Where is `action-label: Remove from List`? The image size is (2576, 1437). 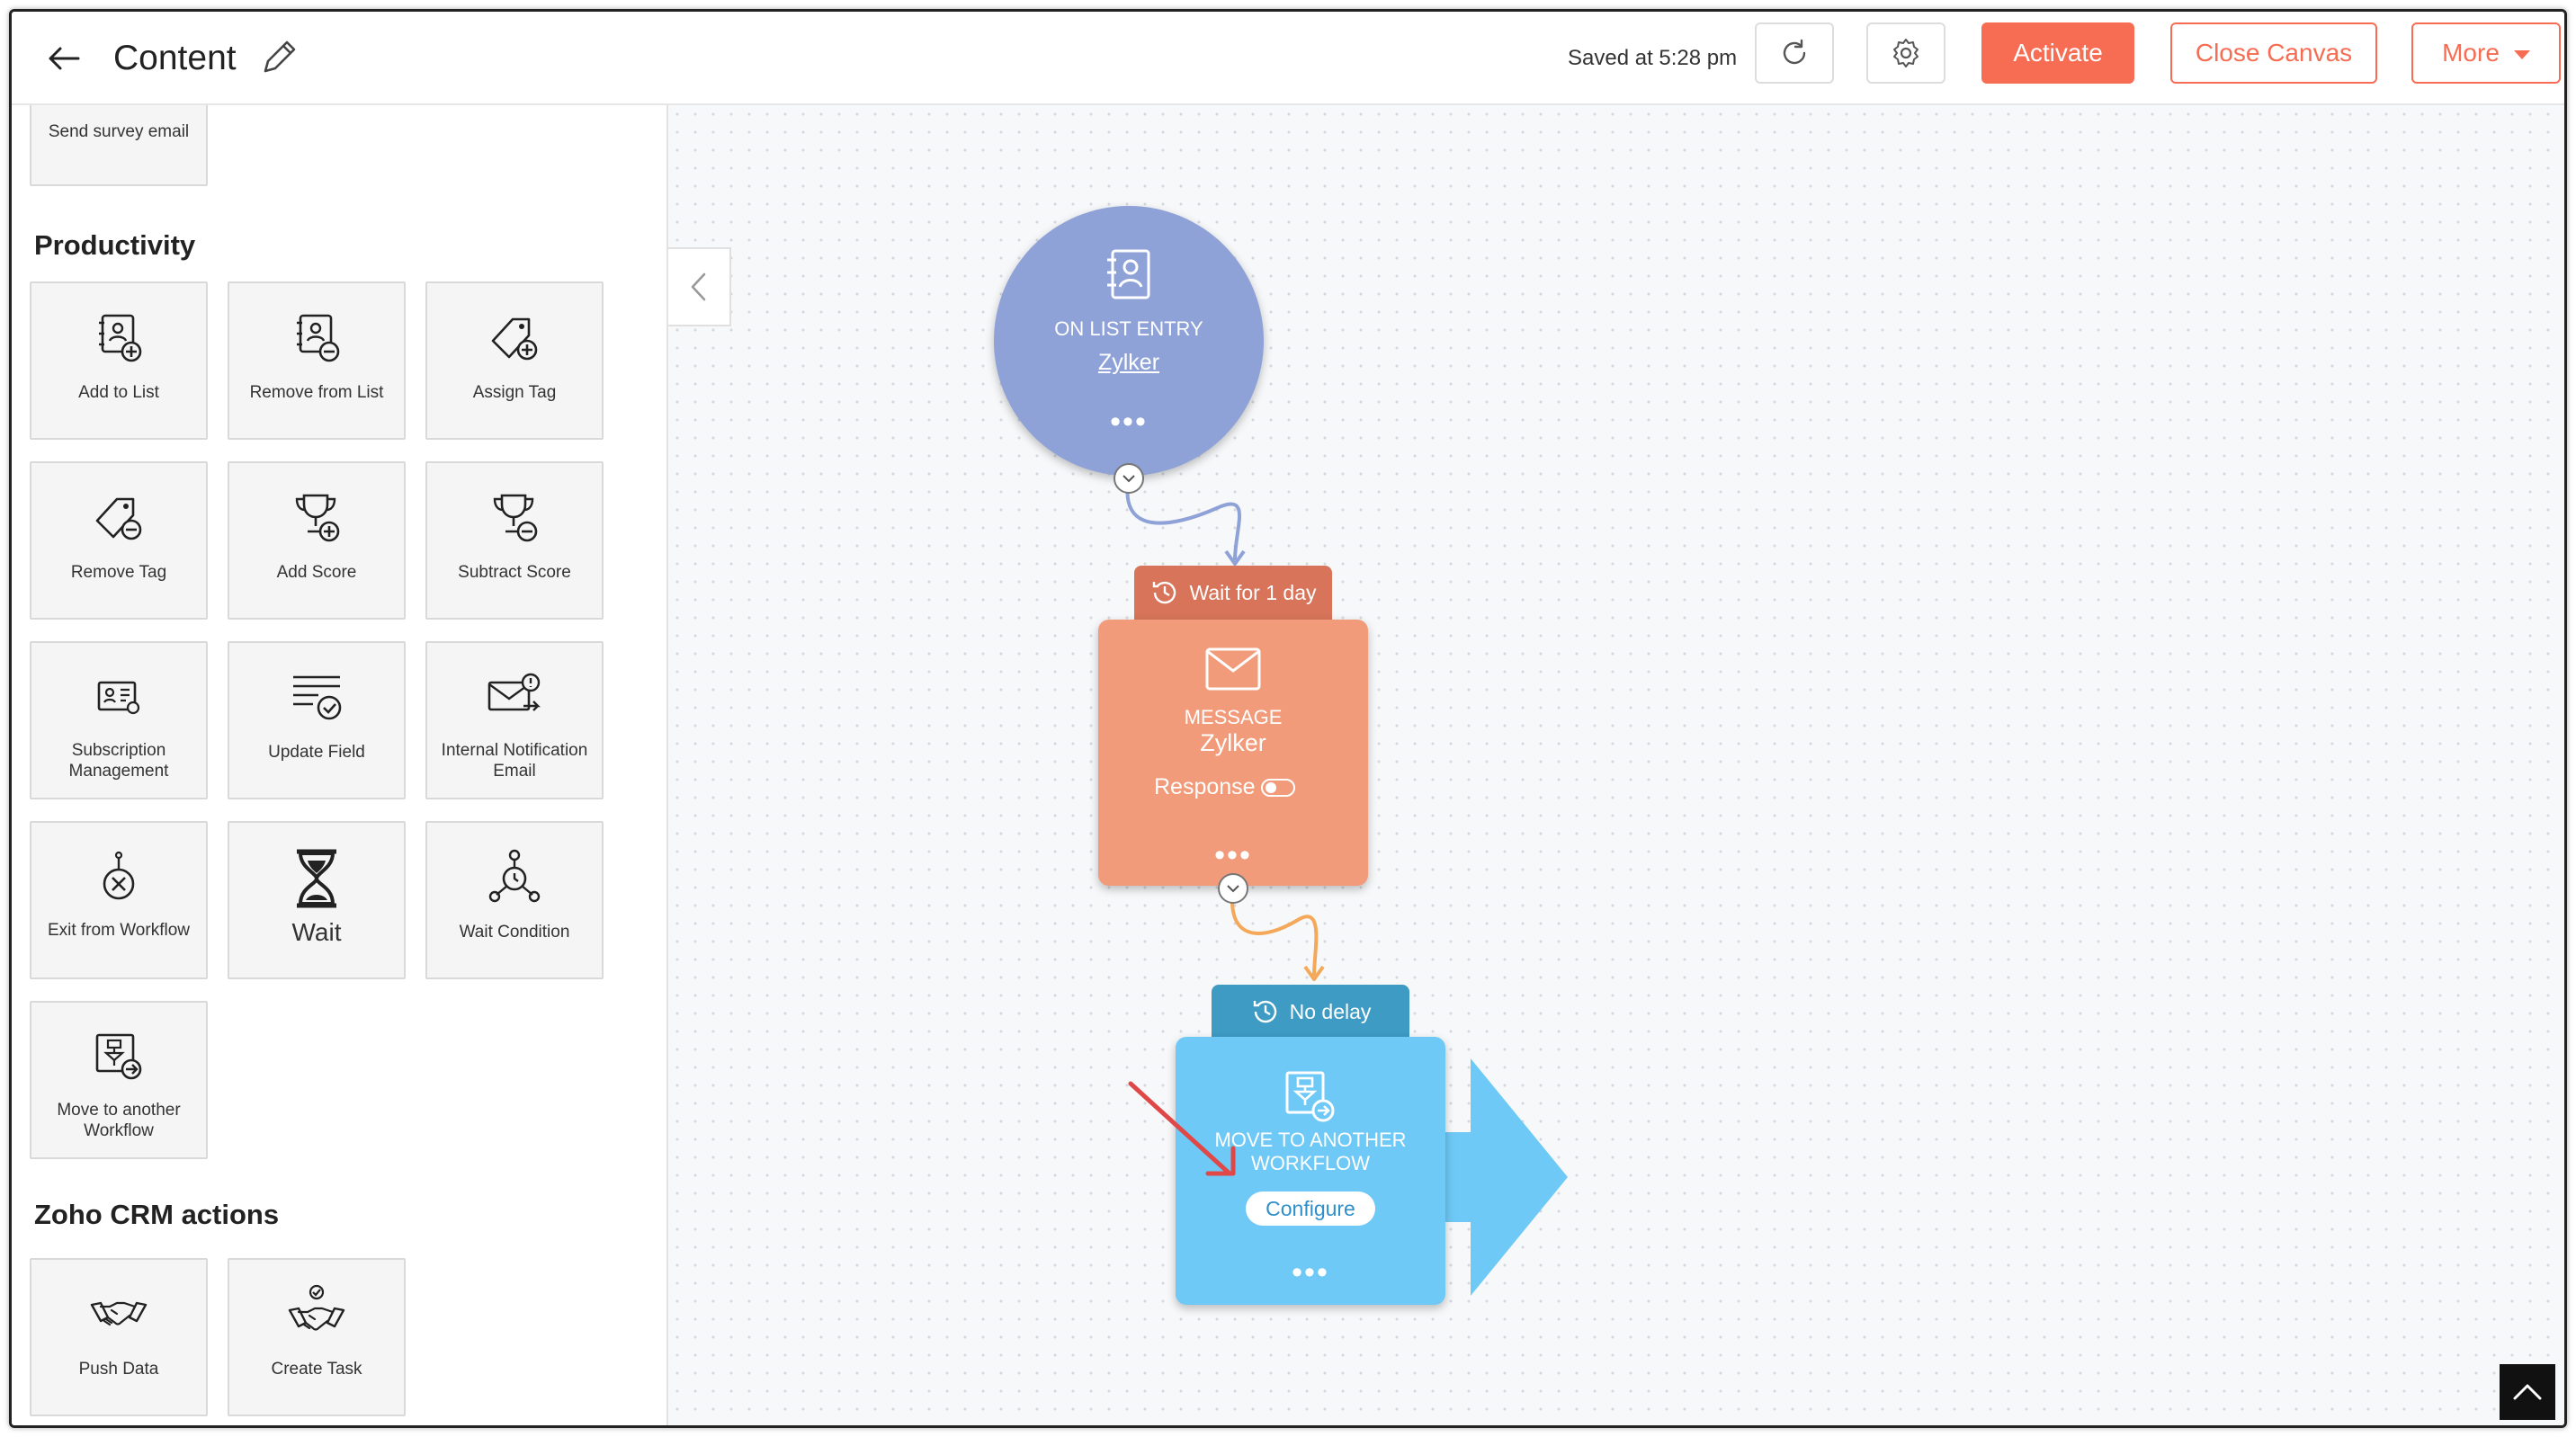
action-label: Remove from List is located at coordinates (316, 392).